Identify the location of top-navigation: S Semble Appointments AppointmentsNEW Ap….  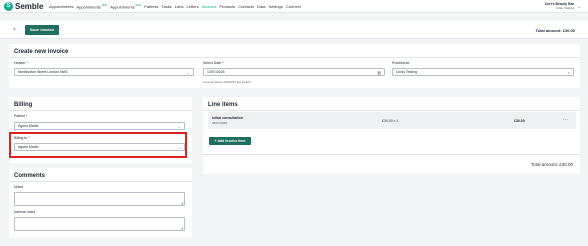
(294, 6).